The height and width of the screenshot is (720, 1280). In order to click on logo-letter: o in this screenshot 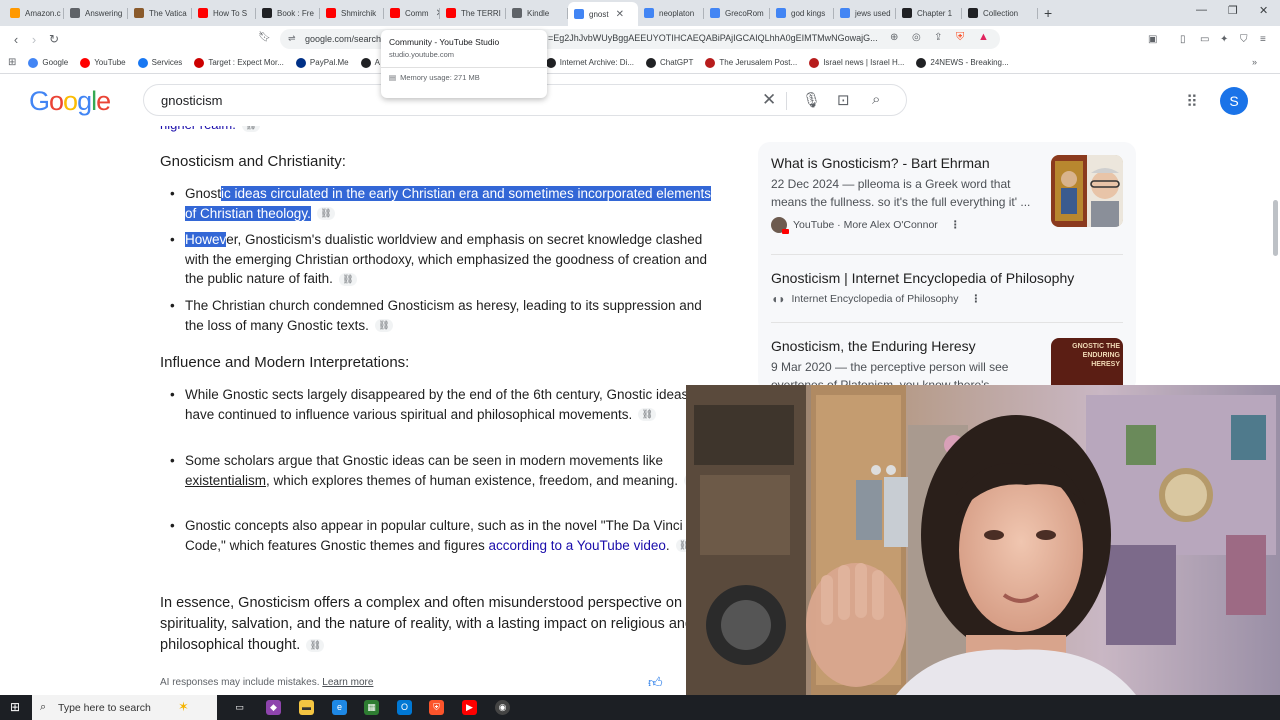, I will do `click(70, 101)`.